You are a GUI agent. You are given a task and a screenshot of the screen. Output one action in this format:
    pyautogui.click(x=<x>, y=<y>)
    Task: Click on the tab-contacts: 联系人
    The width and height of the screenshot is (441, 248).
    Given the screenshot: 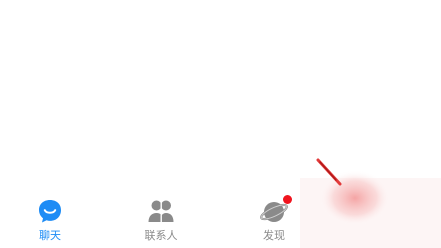 What is the action you would take?
    pyautogui.click(x=161, y=219)
    